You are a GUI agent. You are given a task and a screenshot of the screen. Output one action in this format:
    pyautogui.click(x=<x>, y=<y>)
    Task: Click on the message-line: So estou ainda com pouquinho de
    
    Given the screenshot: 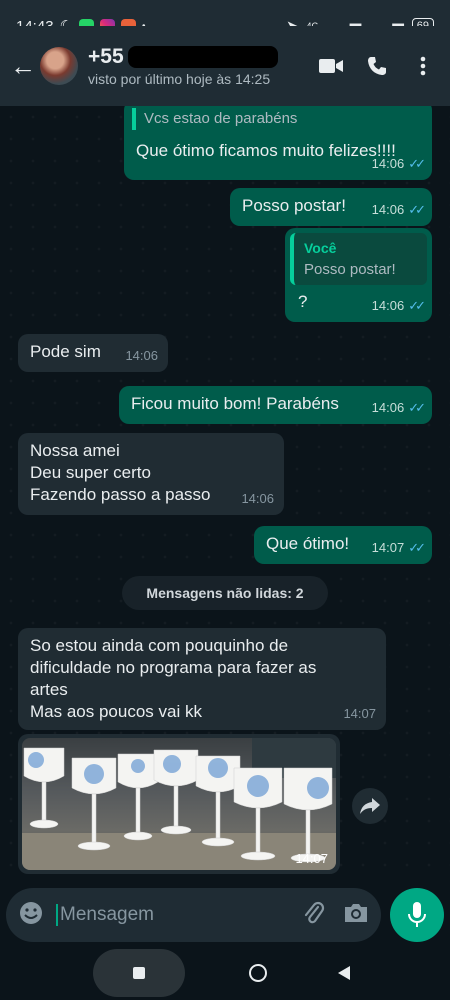 What is the action you would take?
    pyautogui.click(x=159, y=645)
    